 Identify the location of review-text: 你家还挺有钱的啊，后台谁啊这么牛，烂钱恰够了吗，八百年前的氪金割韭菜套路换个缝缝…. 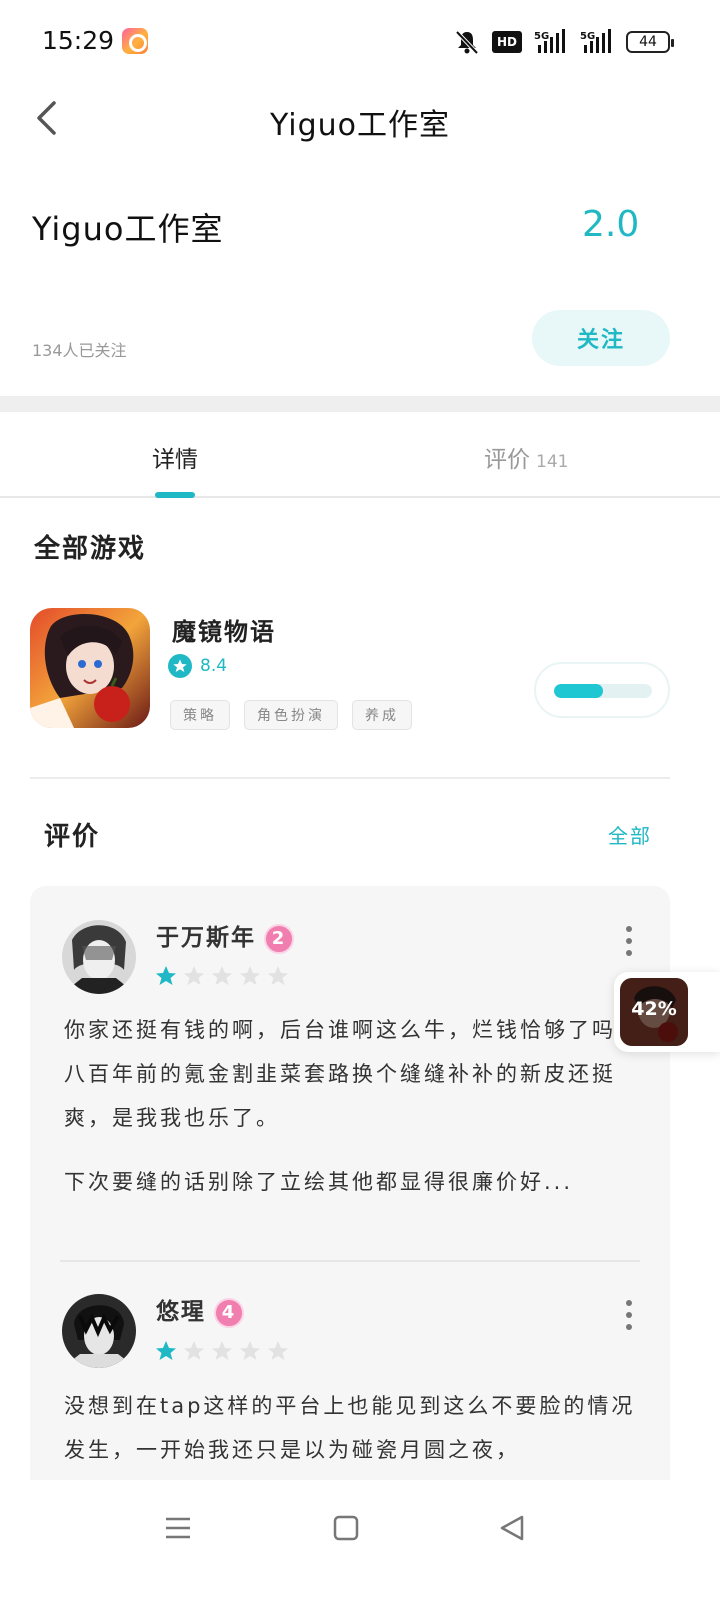
(352, 1074).